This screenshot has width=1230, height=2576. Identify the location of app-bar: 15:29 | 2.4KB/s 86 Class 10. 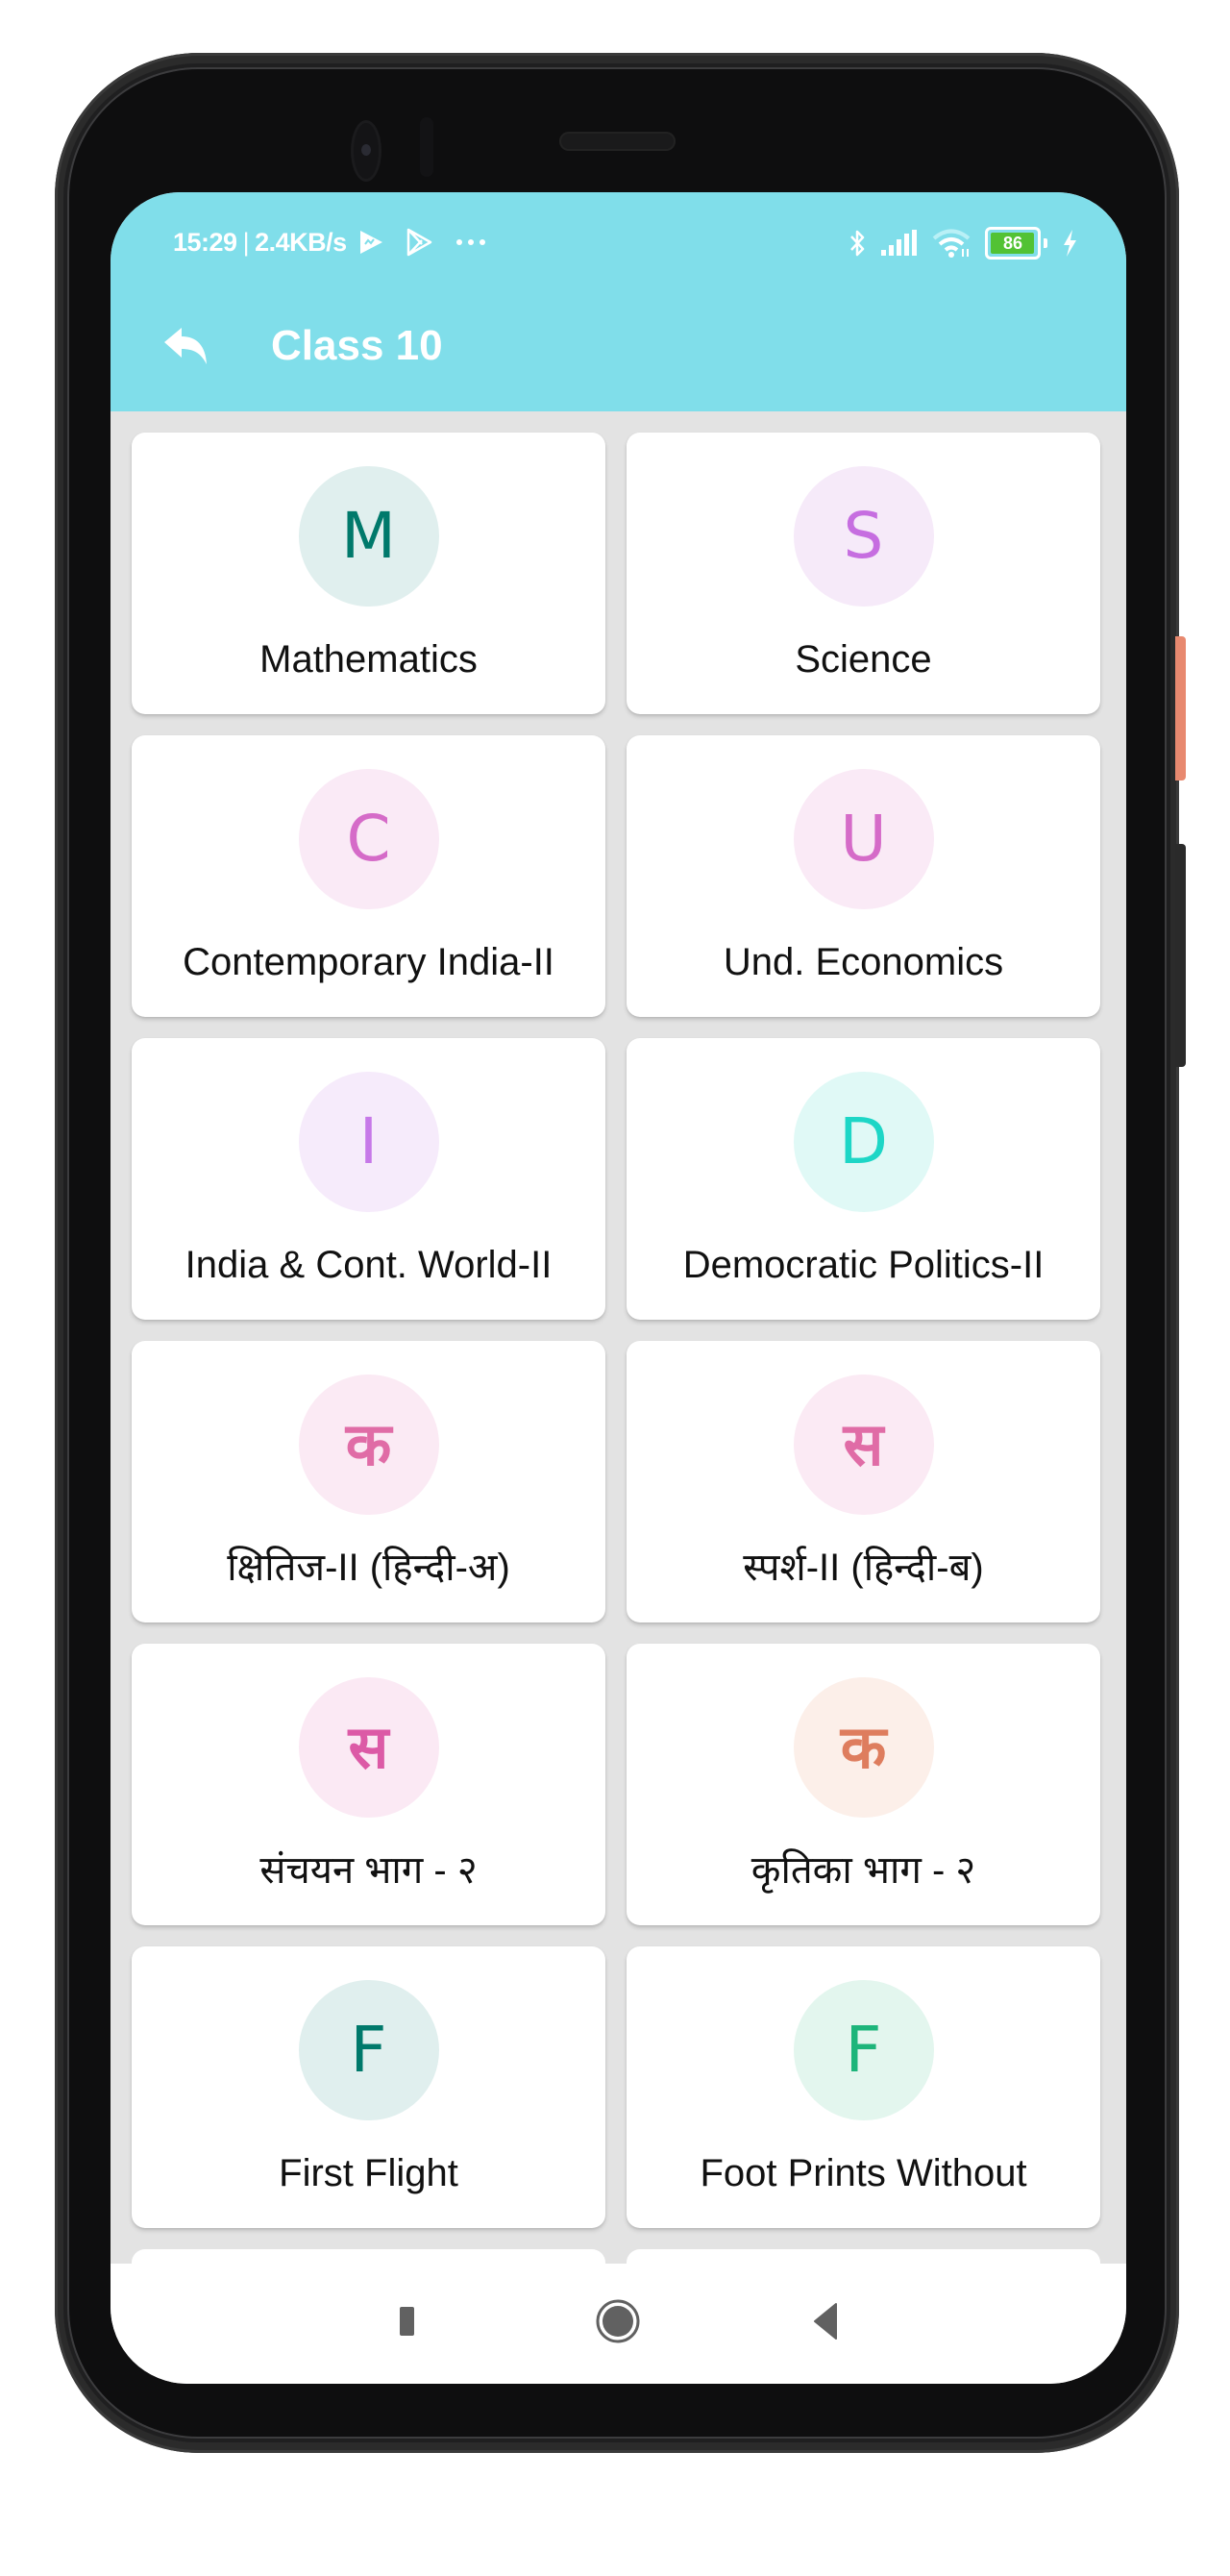
(619, 301).